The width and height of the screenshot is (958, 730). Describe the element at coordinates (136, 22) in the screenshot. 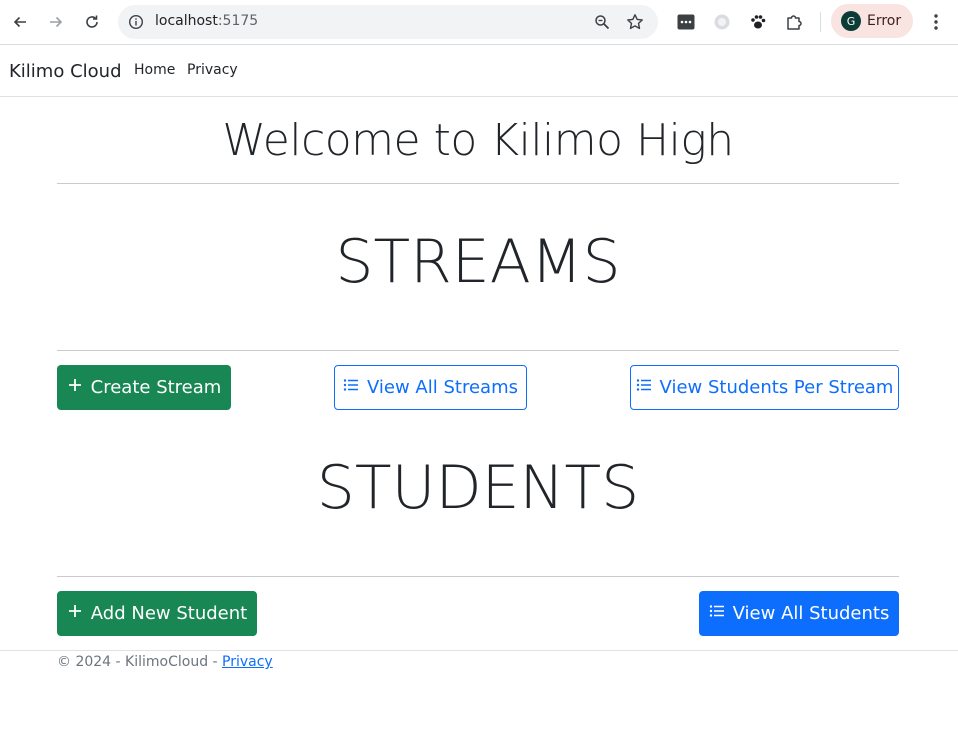

I see `info-icon` at that location.